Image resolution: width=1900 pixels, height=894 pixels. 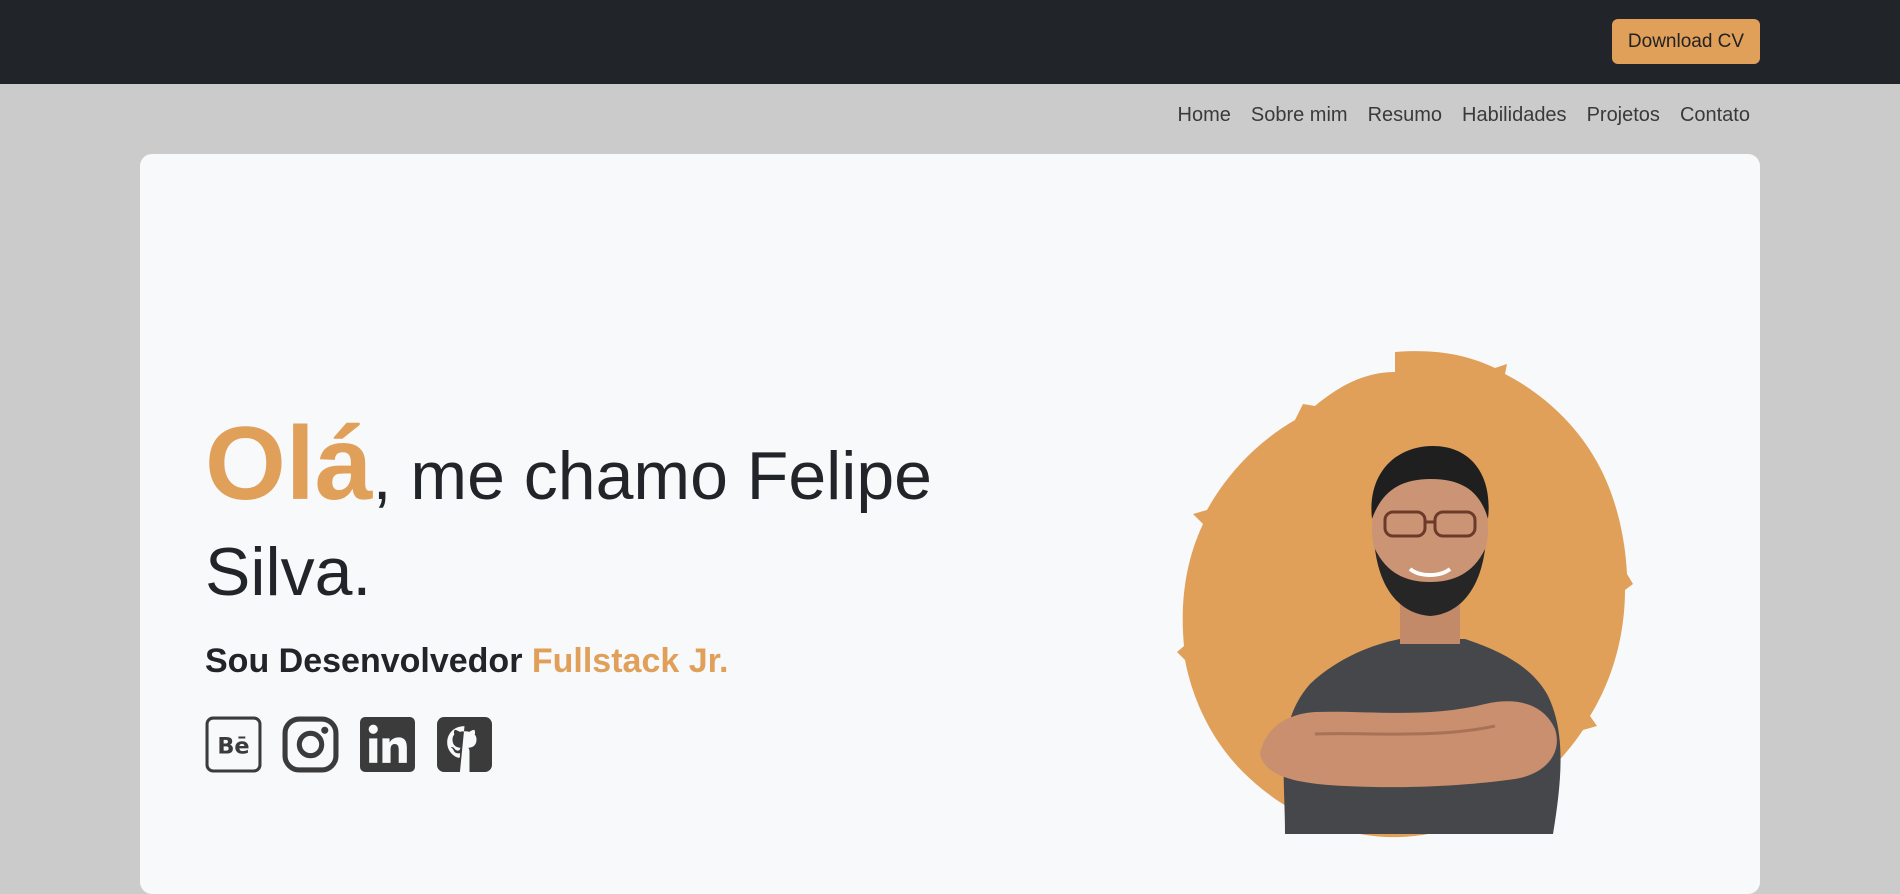 I want to click on nav-link-habilidades: Habilidades, so click(x=1514, y=115).